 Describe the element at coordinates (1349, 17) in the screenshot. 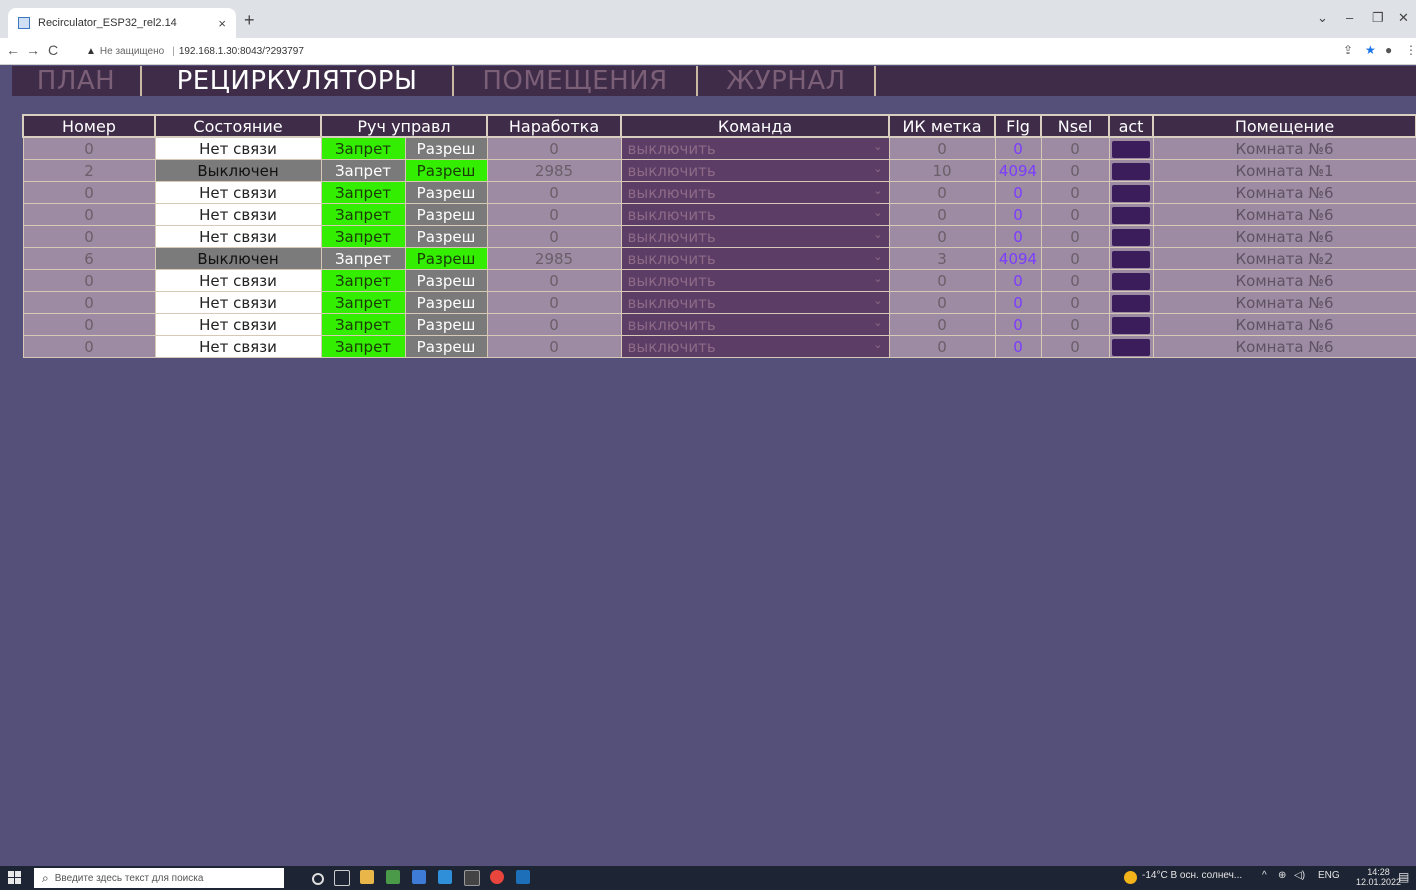

I see `window-minimize-button: –` at that location.